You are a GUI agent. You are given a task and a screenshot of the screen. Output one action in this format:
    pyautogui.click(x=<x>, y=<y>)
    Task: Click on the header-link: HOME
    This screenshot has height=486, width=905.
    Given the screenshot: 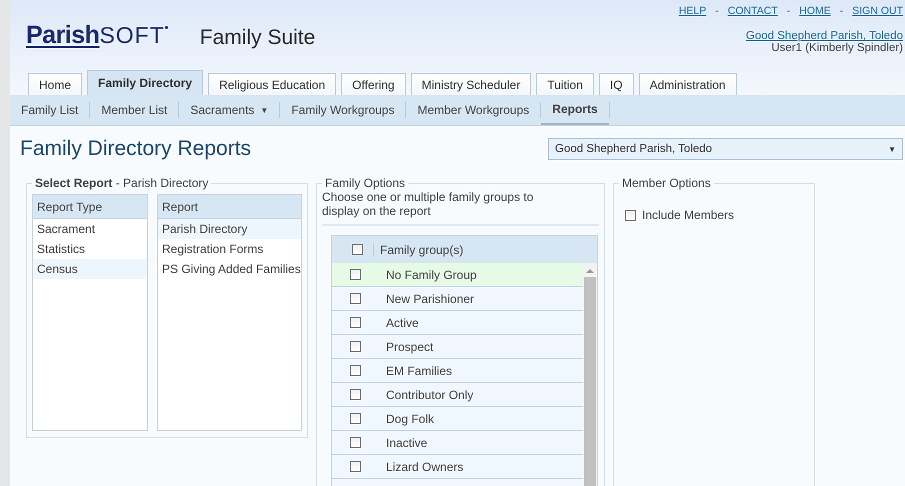 What is the action you would take?
    pyautogui.click(x=815, y=11)
    